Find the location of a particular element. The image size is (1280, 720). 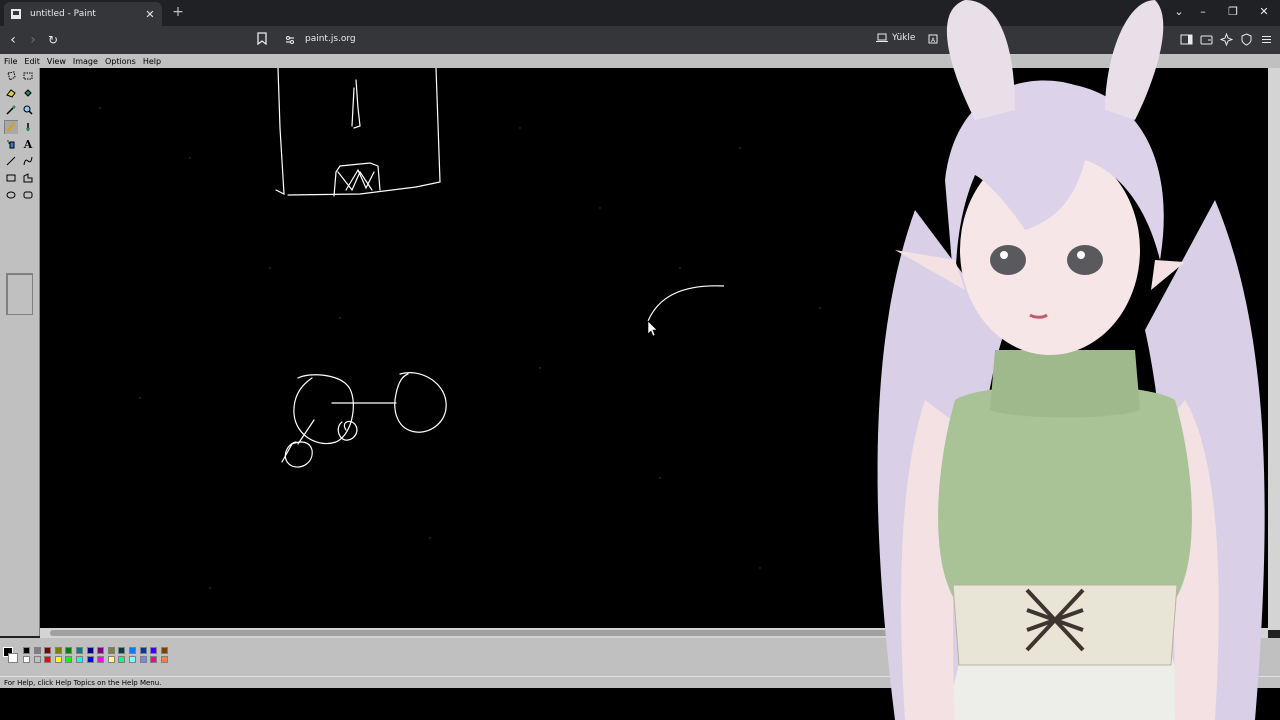

toolbox: A is located at coordinates (20, 352).